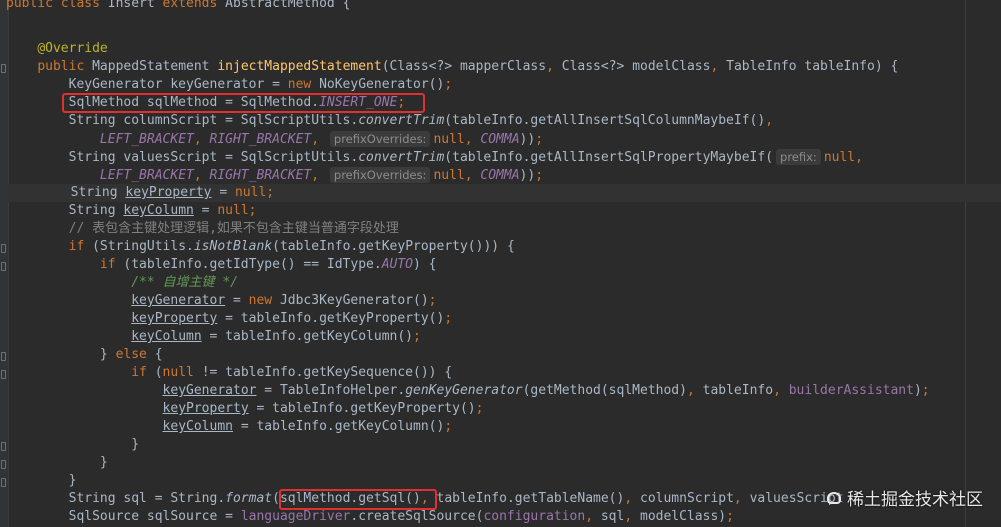 The width and height of the screenshot is (1001, 527). Describe the element at coordinates (158, 372) in the screenshot. I see `code-token: (` at that location.